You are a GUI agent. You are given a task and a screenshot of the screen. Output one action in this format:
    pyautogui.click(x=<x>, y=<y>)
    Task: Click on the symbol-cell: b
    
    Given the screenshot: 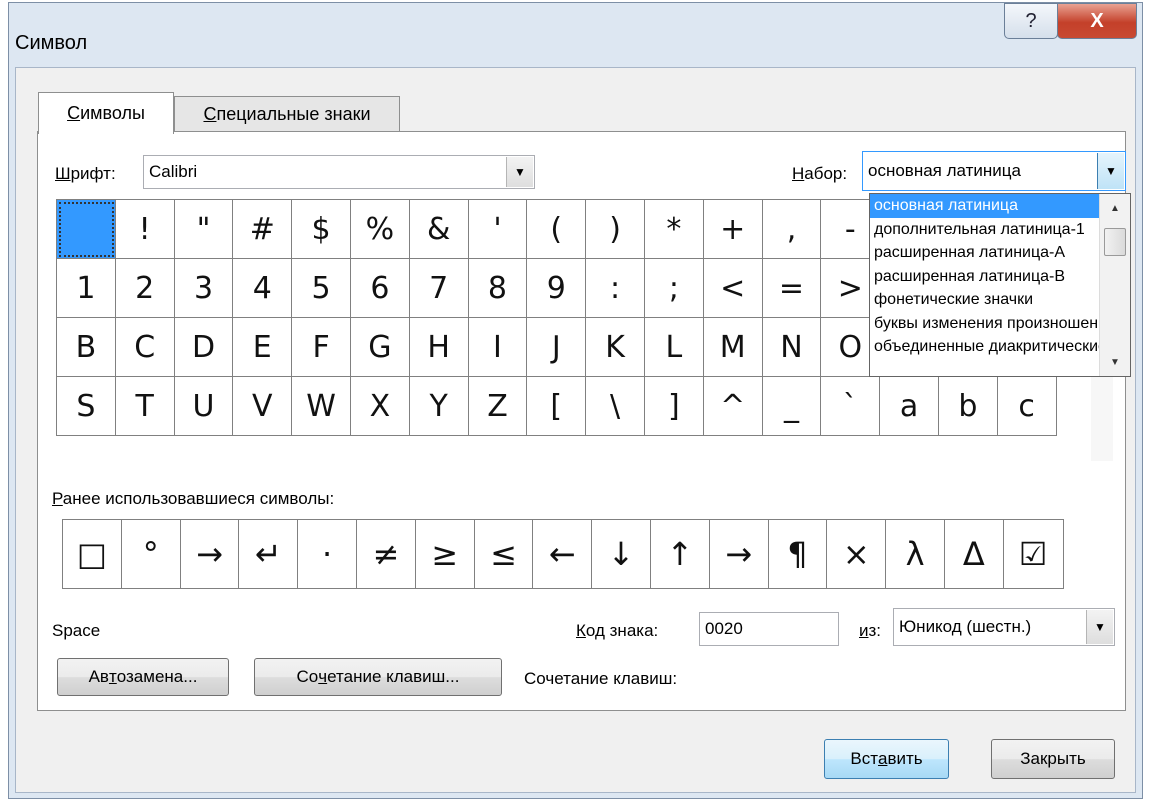 What is the action you would take?
    pyautogui.click(x=968, y=406)
    